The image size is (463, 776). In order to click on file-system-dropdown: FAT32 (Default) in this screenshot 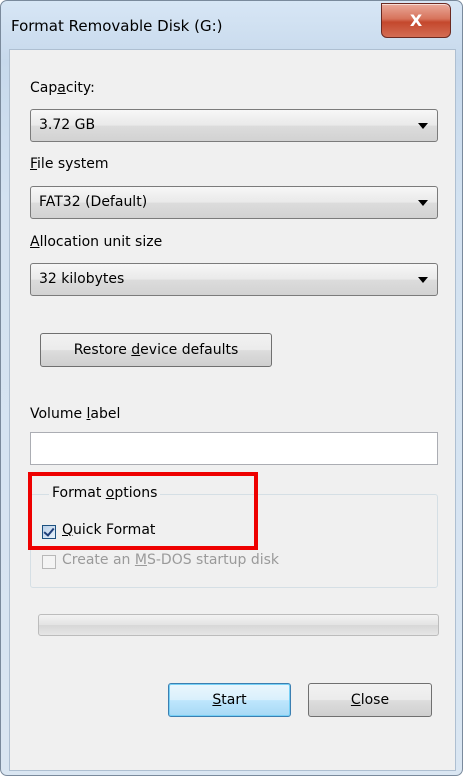, I will do `click(234, 202)`.